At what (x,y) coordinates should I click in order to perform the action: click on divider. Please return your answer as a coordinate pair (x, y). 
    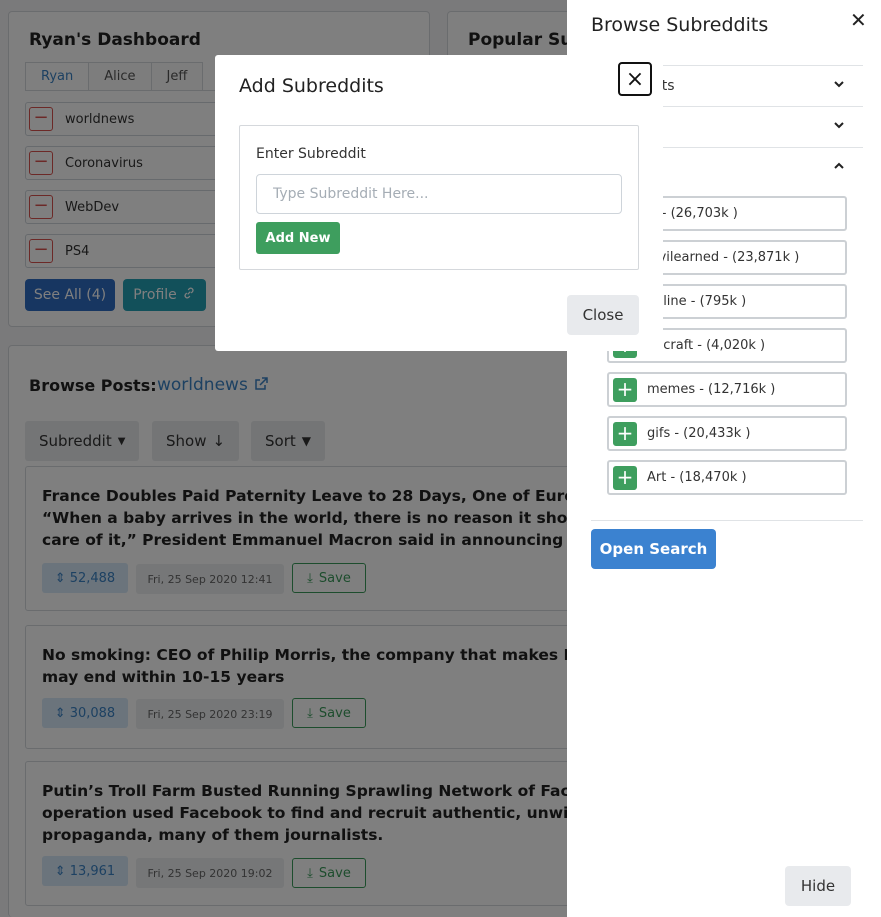
    Looking at the image, I should click on (727, 520).